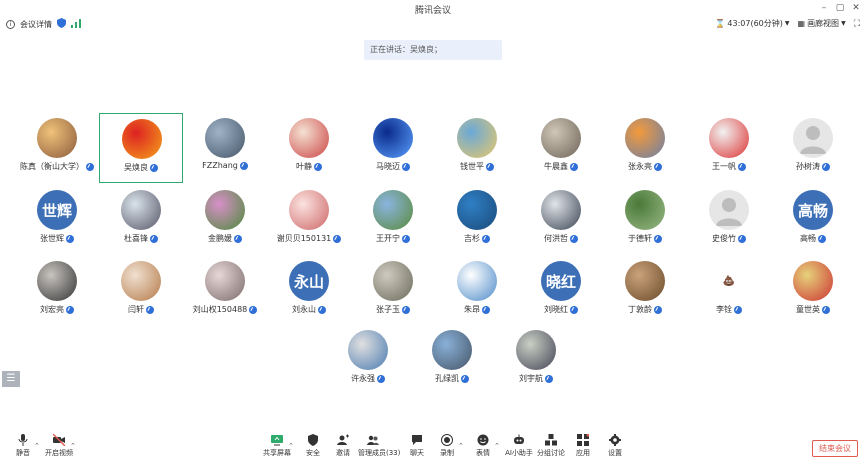 This screenshot has width=866, height=461. I want to click on participant-tile: 闫轩, so click(141, 291).